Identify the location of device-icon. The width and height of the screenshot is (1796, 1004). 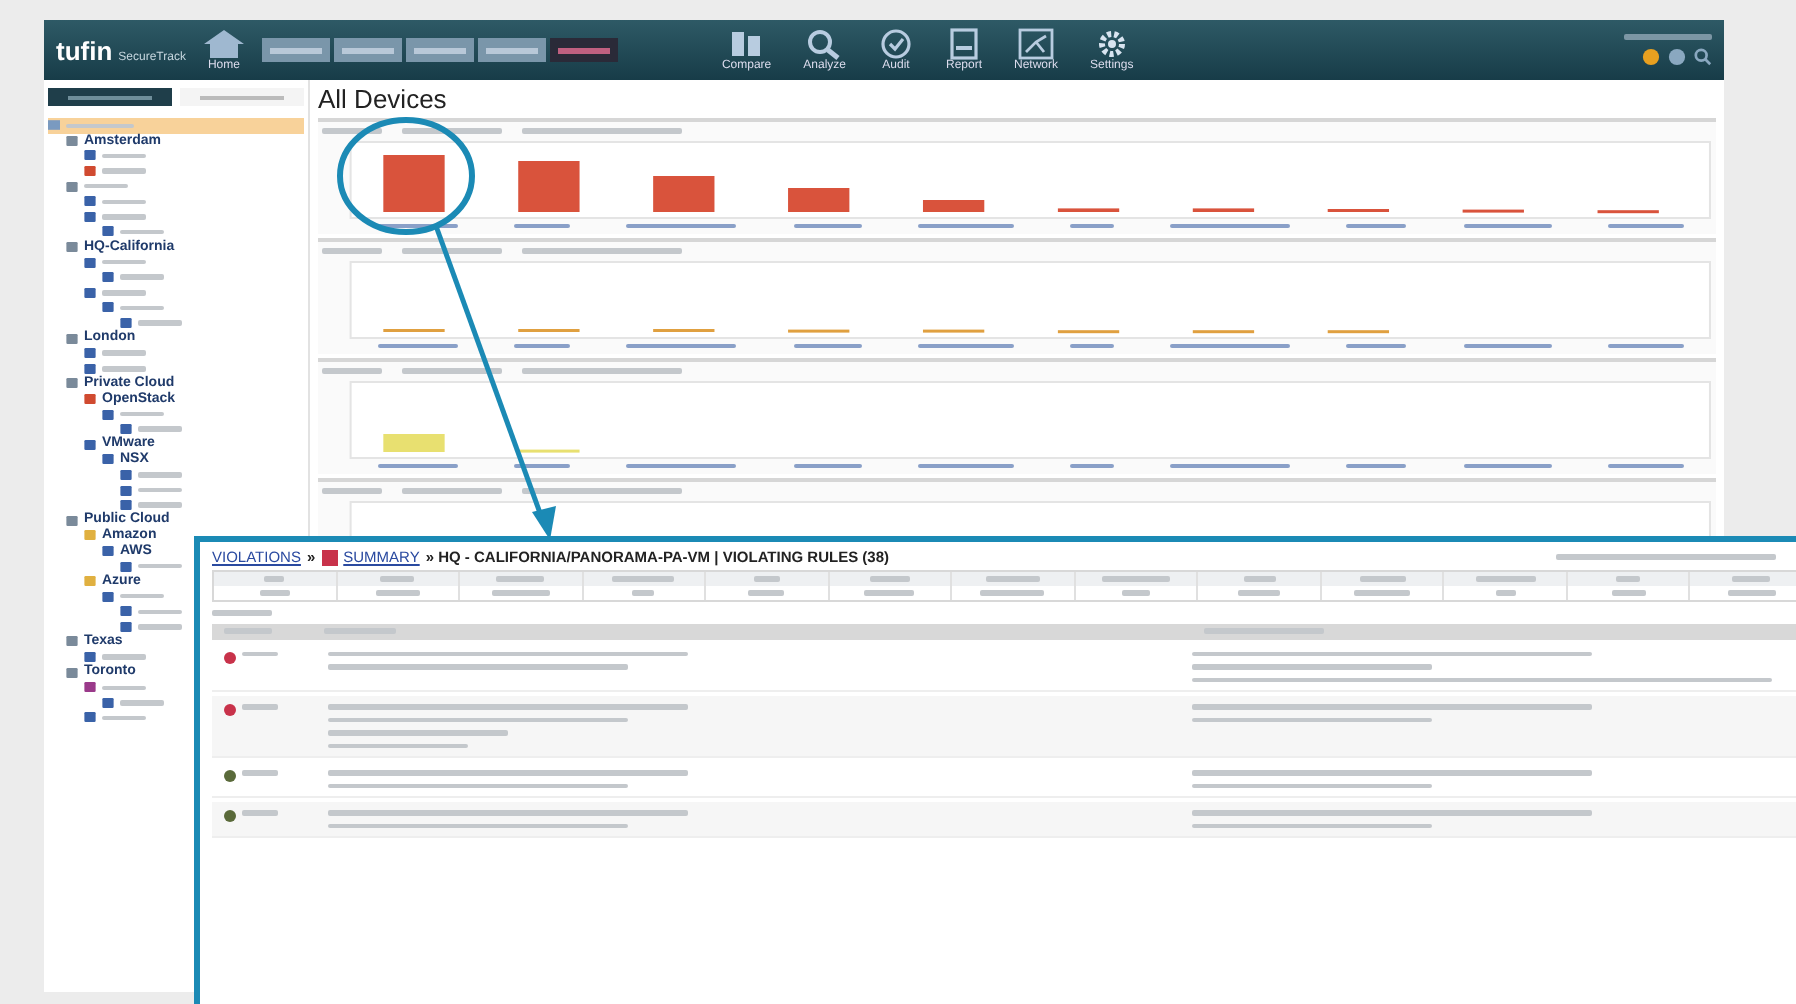
(90, 657).